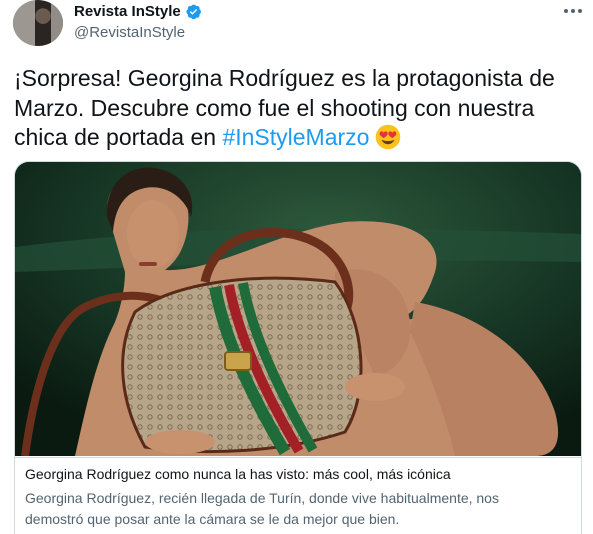 The height and width of the screenshot is (534, 593). Describe the element at coordinates (127, 11) in the screenshot. I see `display-name: Revista InStyle` at that location.